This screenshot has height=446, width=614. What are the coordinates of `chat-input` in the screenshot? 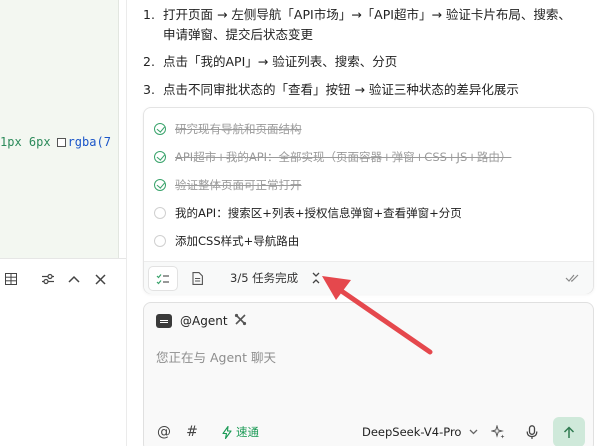 It's located at (366, 357).